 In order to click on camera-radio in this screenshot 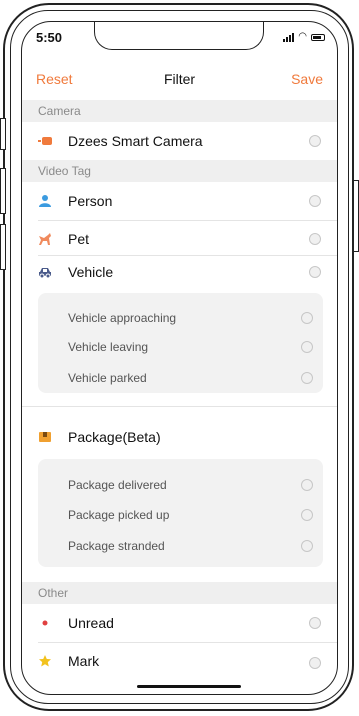, I will do `click(315, 141)`.